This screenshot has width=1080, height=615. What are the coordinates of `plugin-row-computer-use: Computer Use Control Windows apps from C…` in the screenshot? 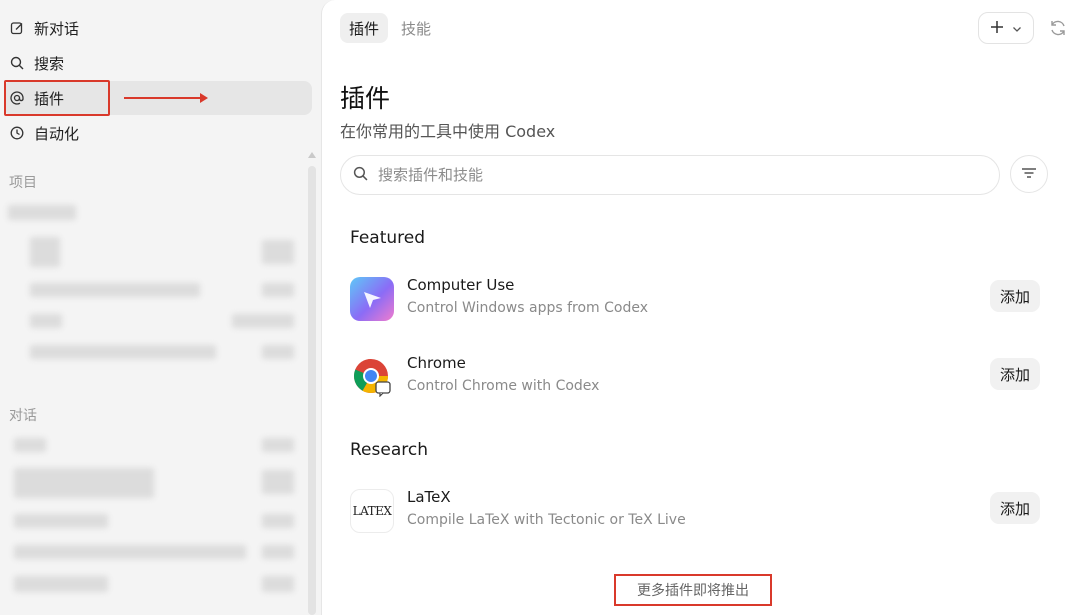 It's located at (695, 299).